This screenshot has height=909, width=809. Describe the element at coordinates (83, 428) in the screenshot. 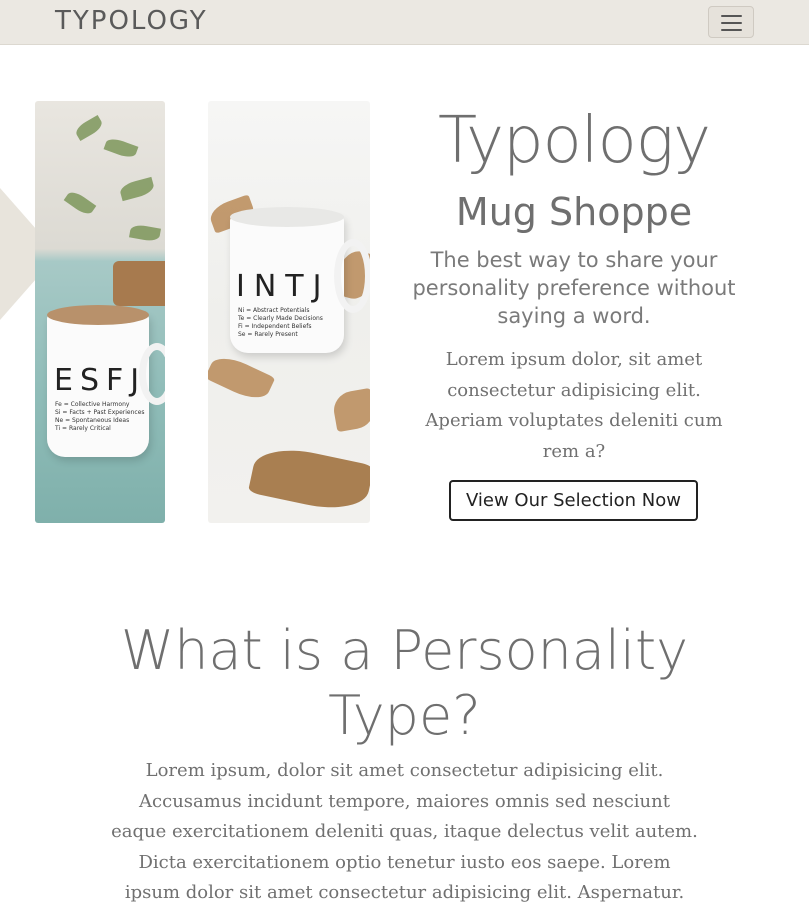

I see `mug-function-line: Ti = Rarely Critical` at that location.